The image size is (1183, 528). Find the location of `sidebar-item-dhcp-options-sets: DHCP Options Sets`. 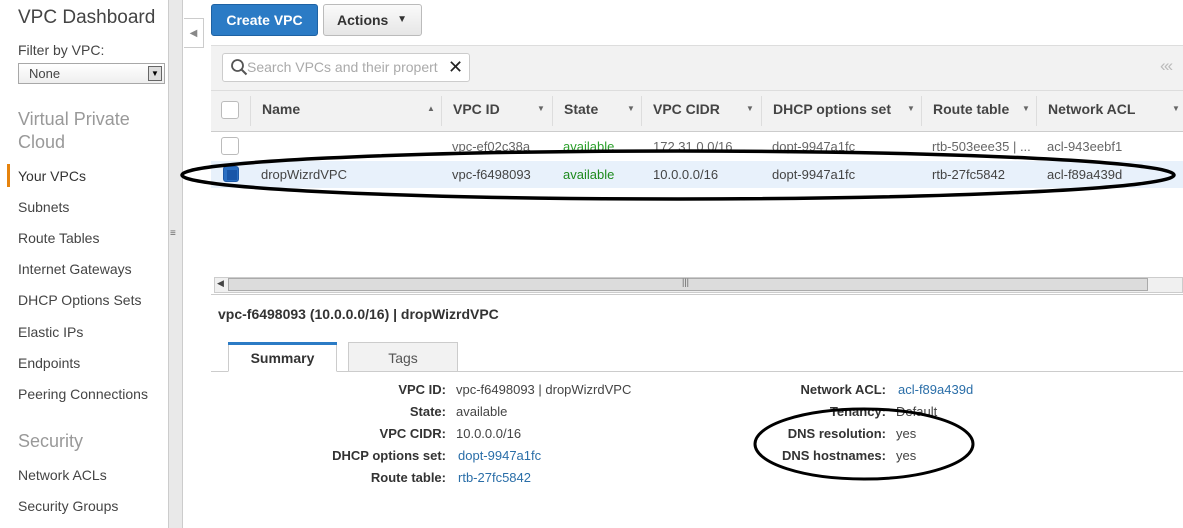

sidebar-item-dhcp-options-sets: DHCP Options Sets is located at coordinates (79, 300).